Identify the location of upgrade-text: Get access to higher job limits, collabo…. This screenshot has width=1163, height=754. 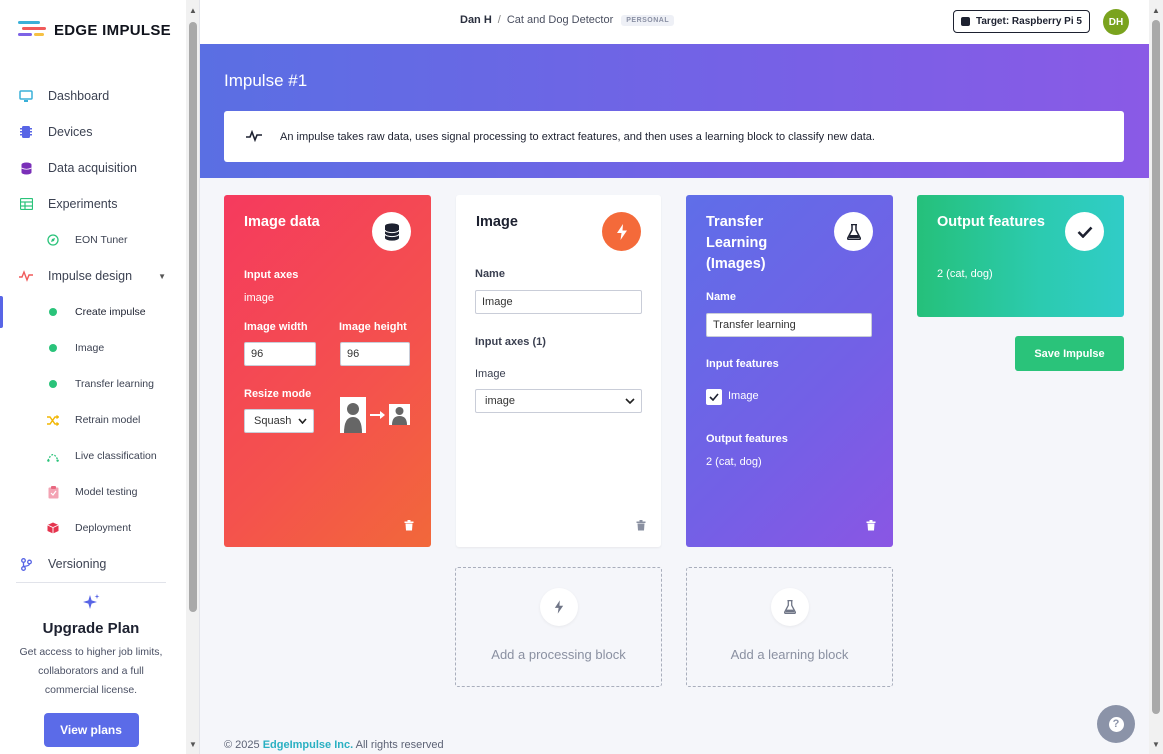
(91, 671).